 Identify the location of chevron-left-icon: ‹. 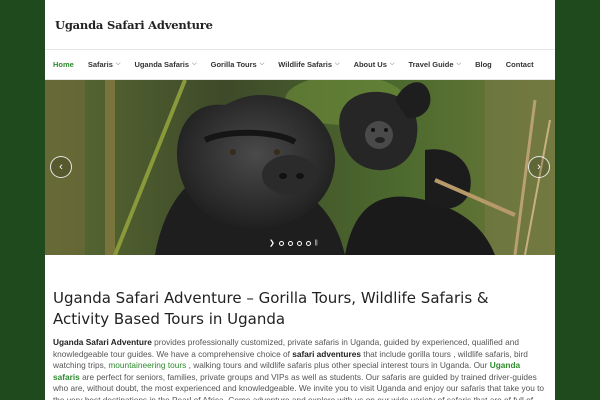
(61, 167).